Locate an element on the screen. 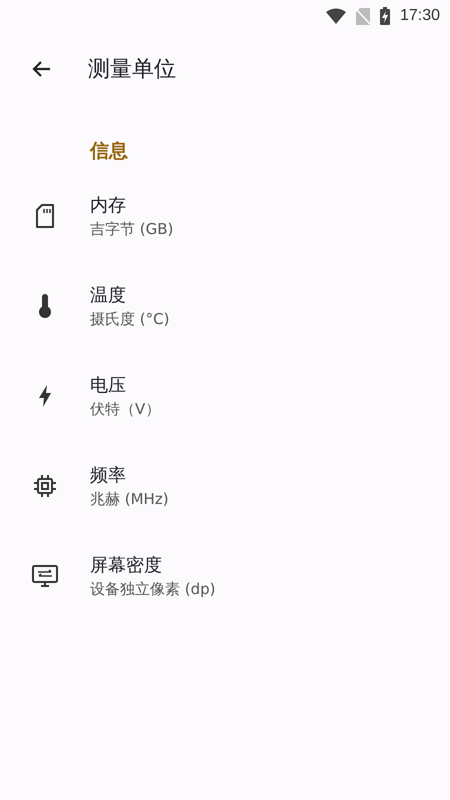  item-summary: 伏特（V） is located at coordinates (125, 409).